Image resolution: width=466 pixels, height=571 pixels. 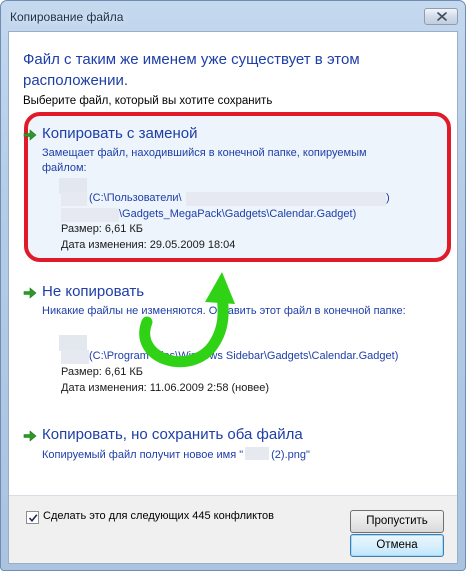 I want to click on rename-suffix: (2).png", so click(x=290, y=455).